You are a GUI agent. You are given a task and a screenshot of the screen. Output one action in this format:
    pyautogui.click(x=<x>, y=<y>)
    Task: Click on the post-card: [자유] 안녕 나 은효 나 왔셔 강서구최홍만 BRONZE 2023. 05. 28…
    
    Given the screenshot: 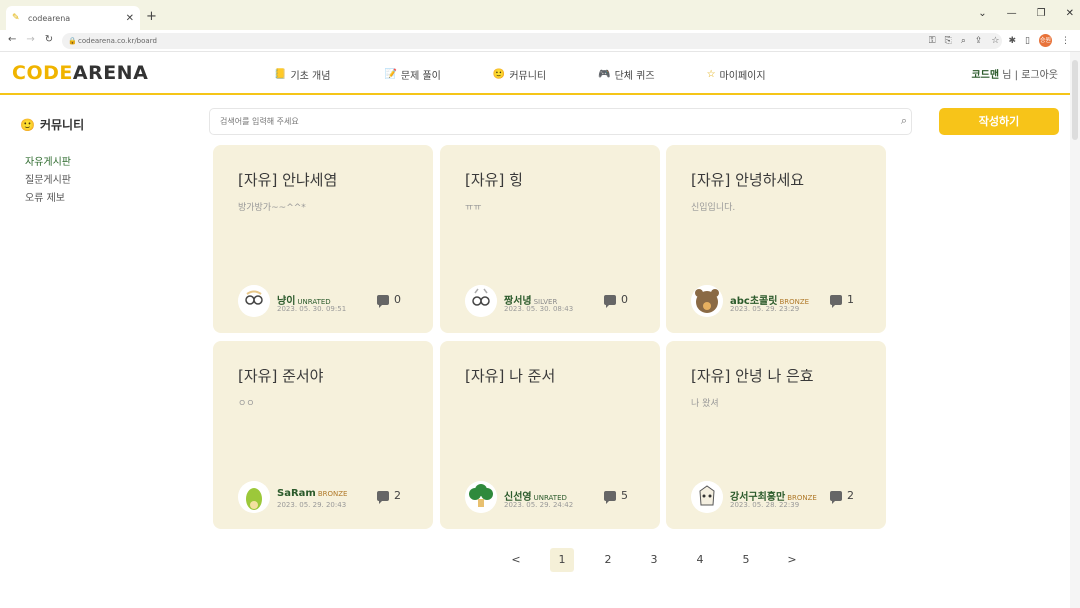 What is the action you would take?
    pyautogui.click(x=776, y=435)
    